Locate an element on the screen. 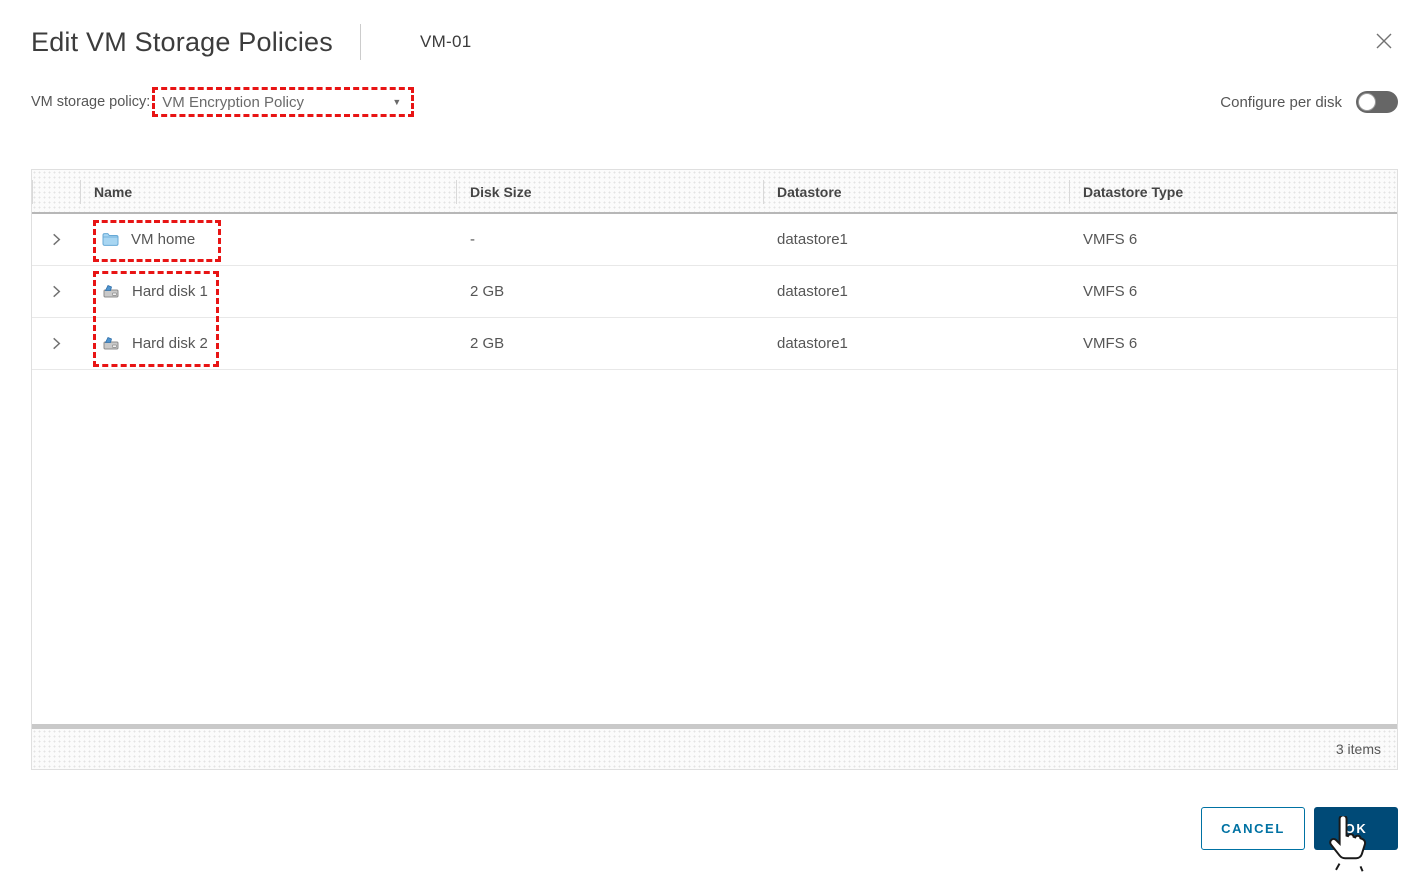 The height and width of the screenshot is (878, 1428). dialog-header: Edit VM Storage Policies VM-01 is located at coordinates (714, 31).